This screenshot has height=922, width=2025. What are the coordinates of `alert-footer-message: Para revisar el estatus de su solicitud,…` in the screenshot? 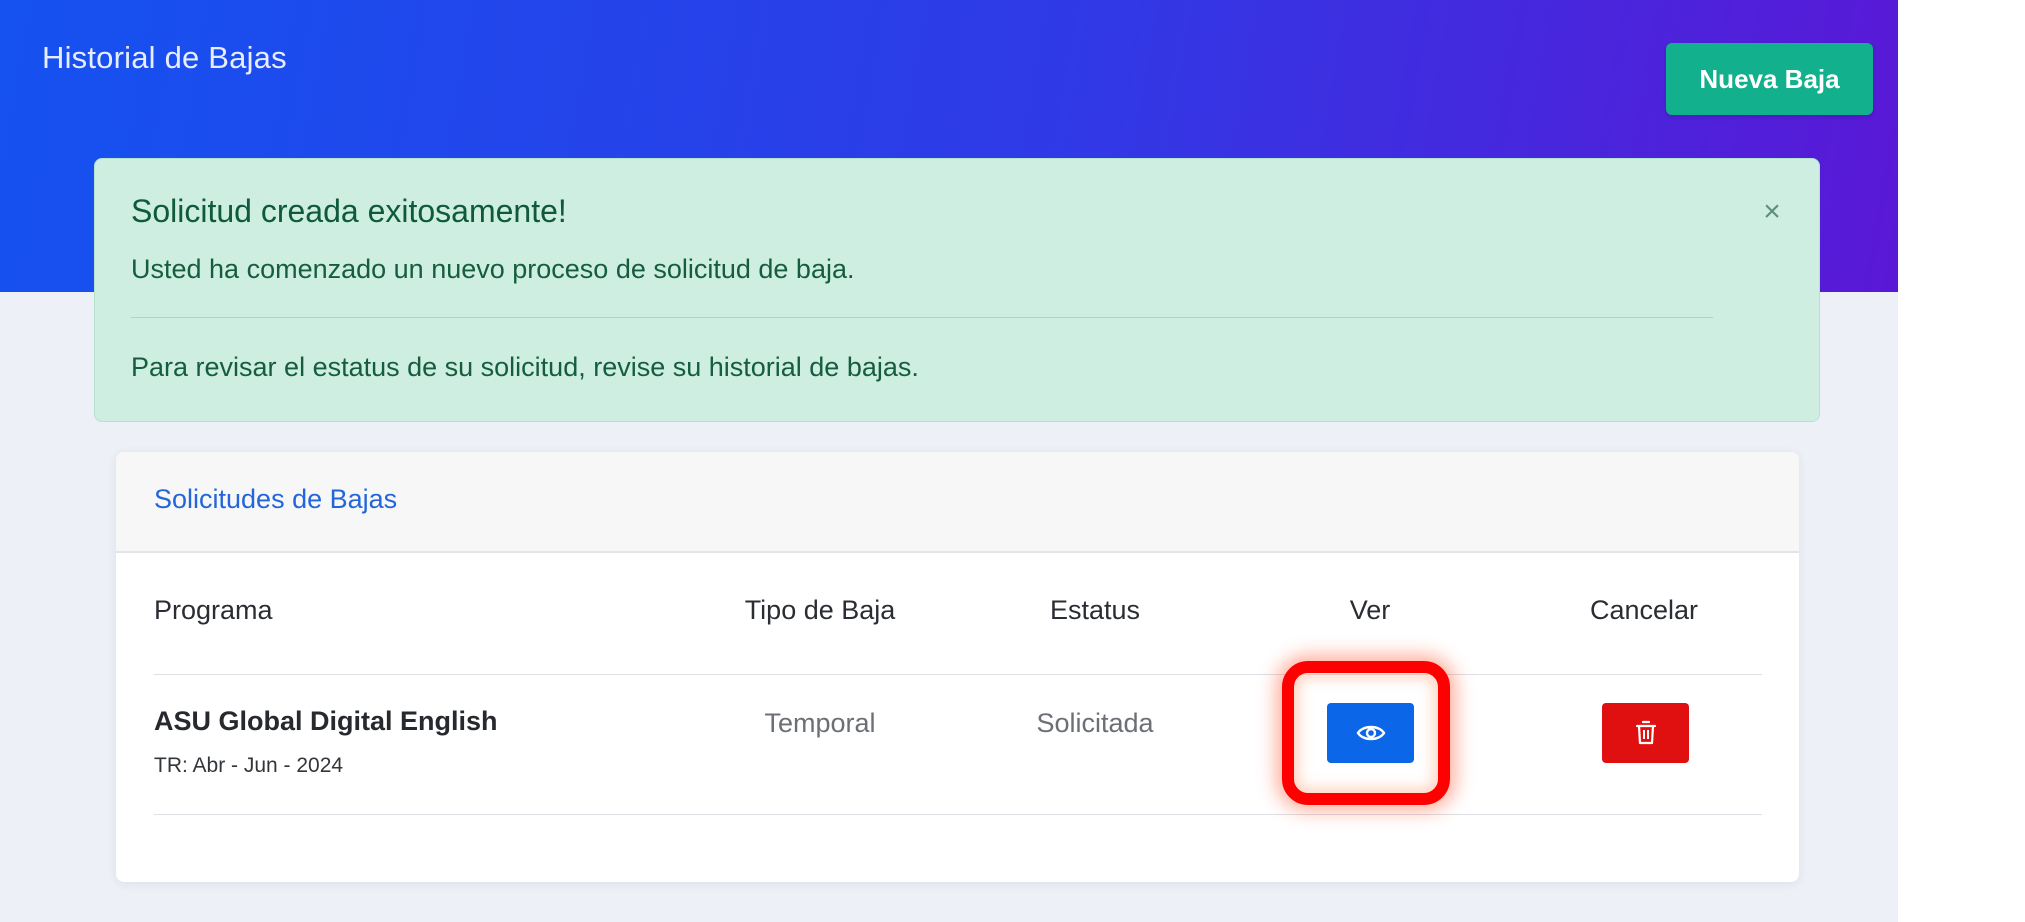 It's located at (525, 367).